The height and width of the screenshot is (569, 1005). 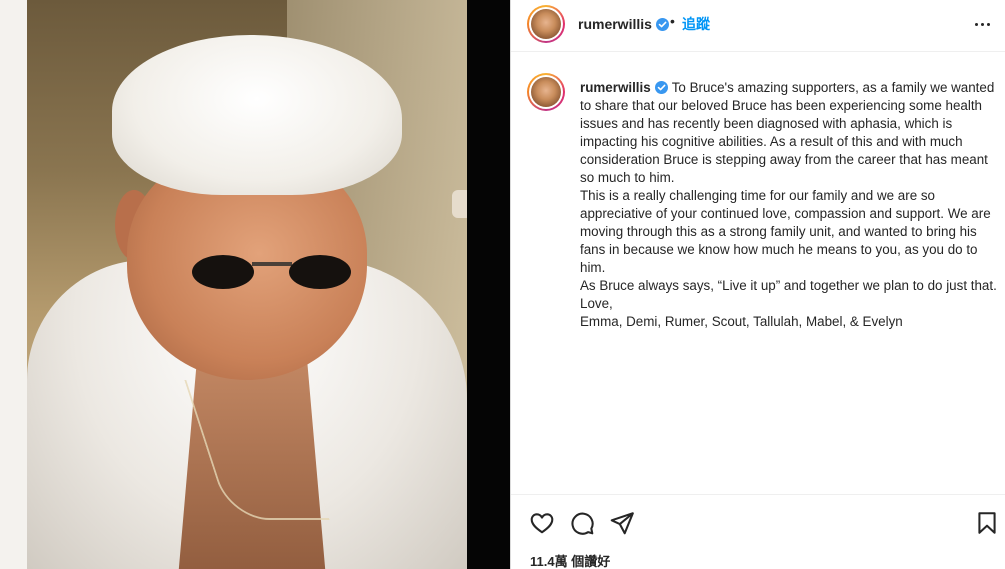 What do you see at coordinates (223, 272) in the screenshot?
I see `photo-sunglasses-left-lens` at bounding box center [223, 272].